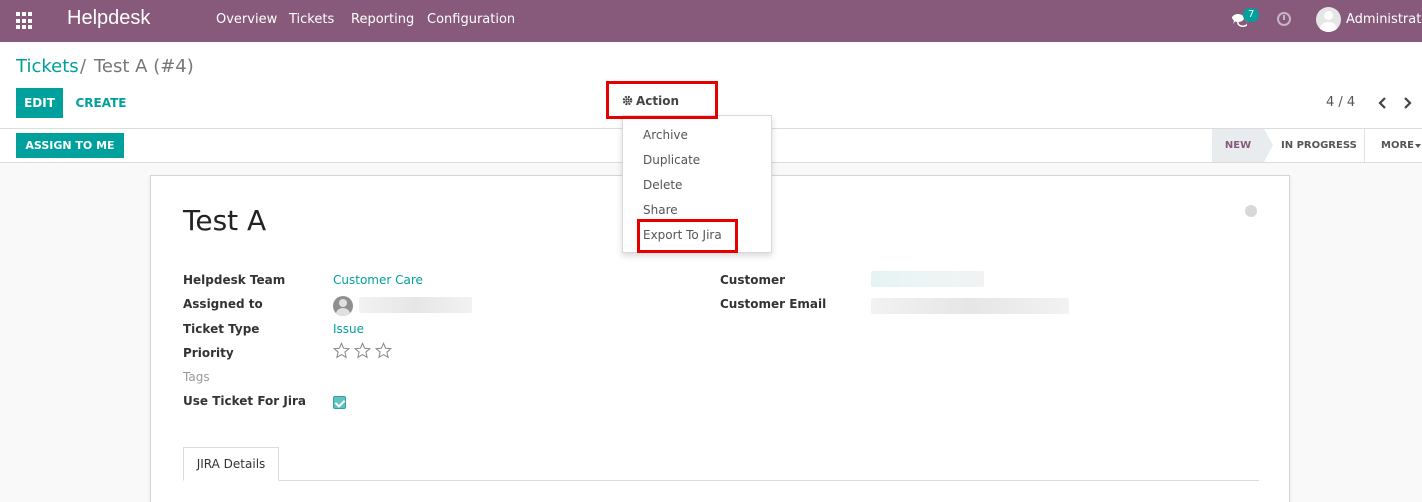 The image size is (1422, 502). I want to click on priority-label: Priority, so click(208, 353).